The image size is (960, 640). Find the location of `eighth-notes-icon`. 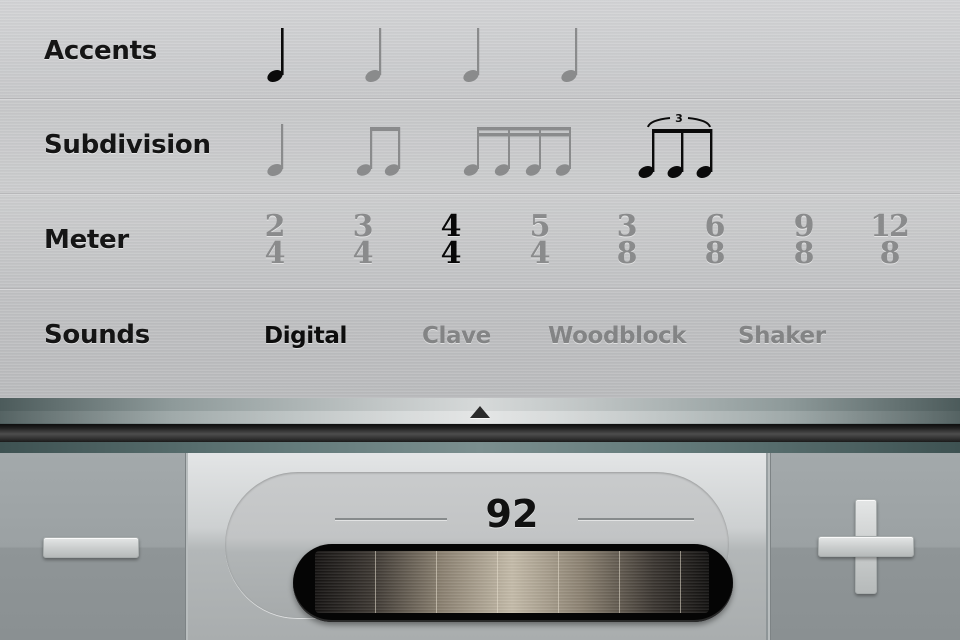

eighth-notes-icon is located at coordinates (378, 151).